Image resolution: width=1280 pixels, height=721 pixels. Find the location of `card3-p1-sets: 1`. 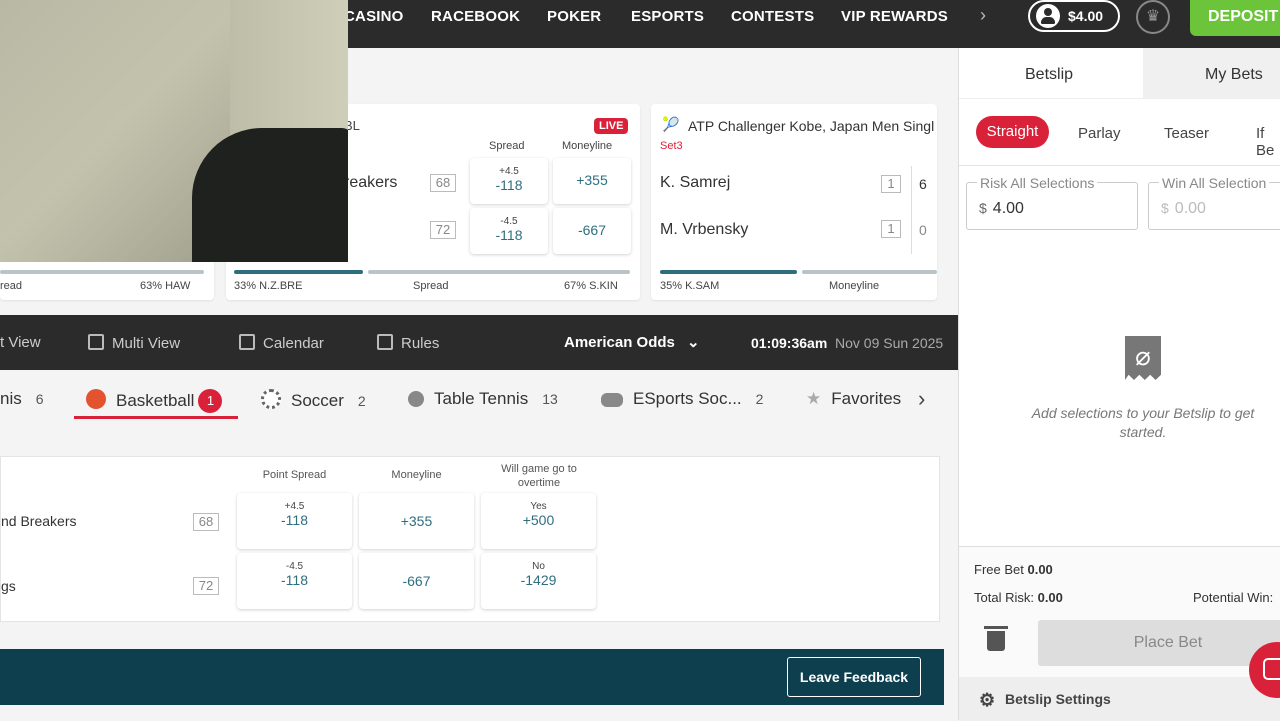

card3-p1-sets: 1 is located at coordinates (891, 184).